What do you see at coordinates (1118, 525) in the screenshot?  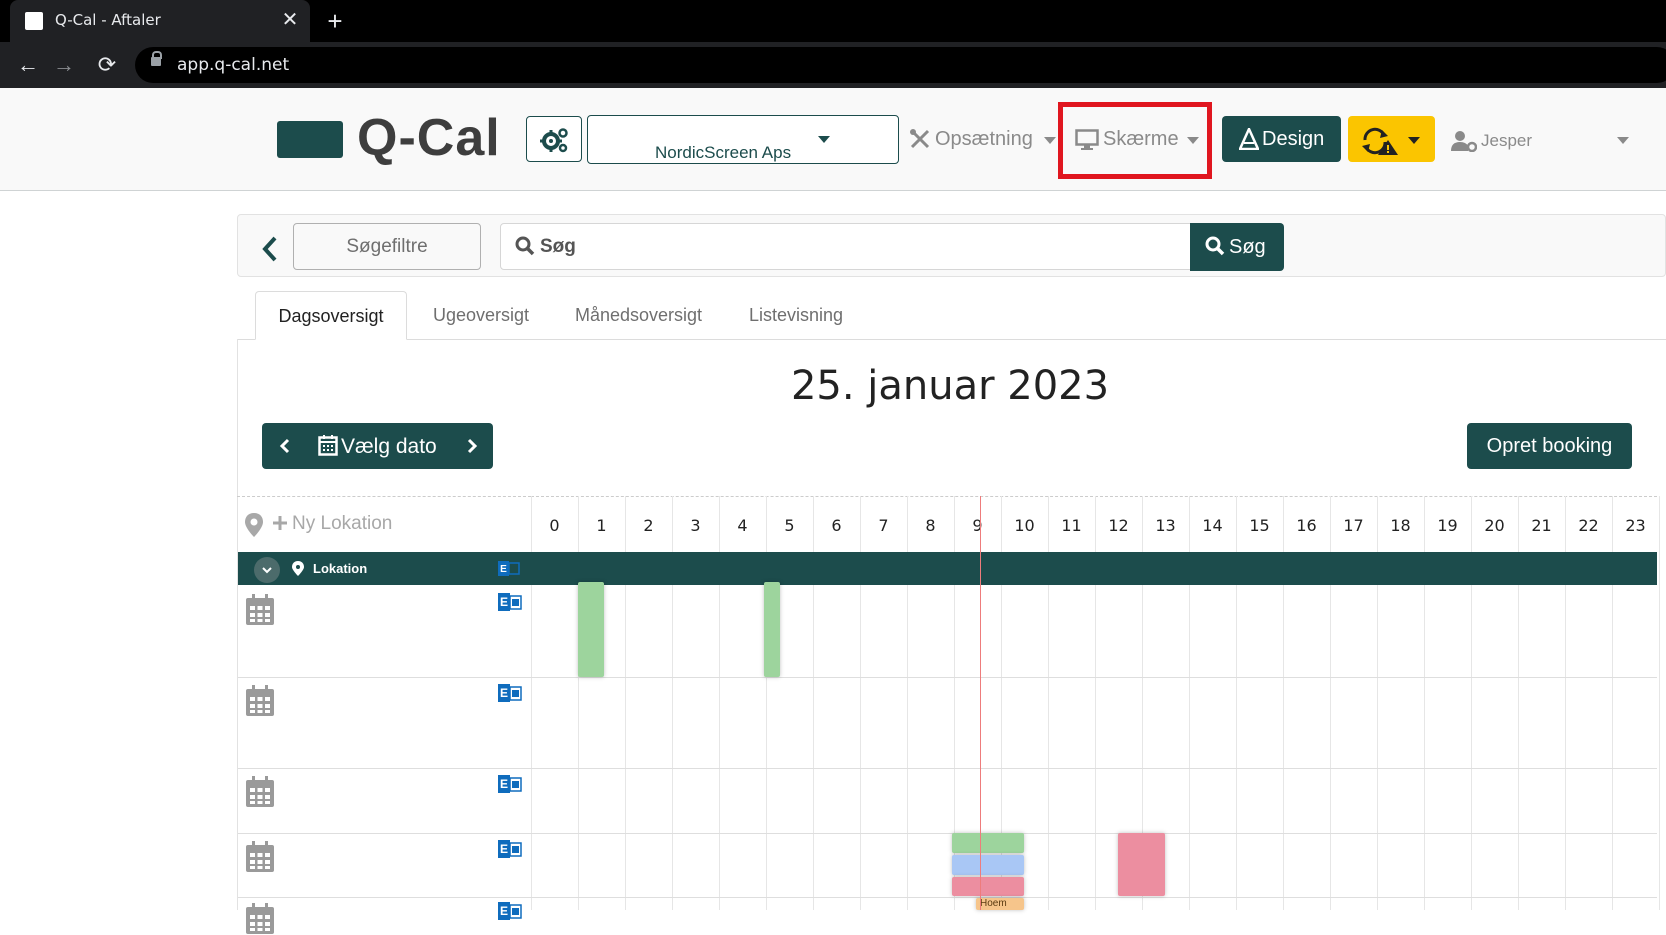 I see `hour-label: 12` at bounding box center [1118, 525].